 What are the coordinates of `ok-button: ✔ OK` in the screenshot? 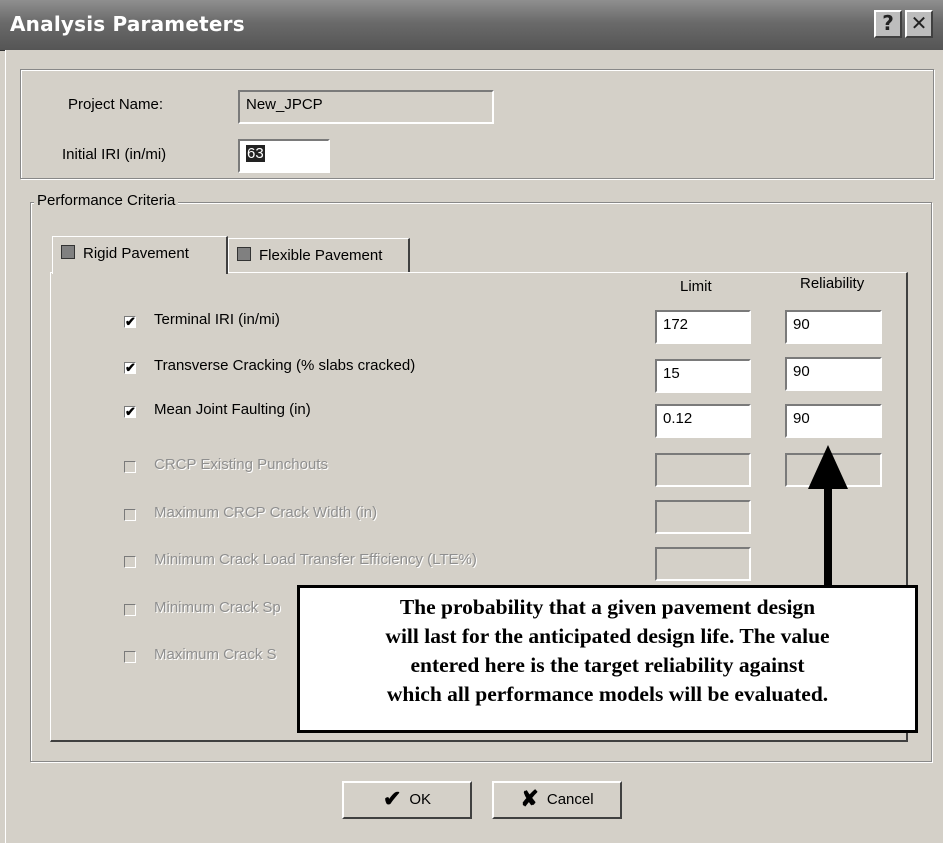 It's located at (407, 800).